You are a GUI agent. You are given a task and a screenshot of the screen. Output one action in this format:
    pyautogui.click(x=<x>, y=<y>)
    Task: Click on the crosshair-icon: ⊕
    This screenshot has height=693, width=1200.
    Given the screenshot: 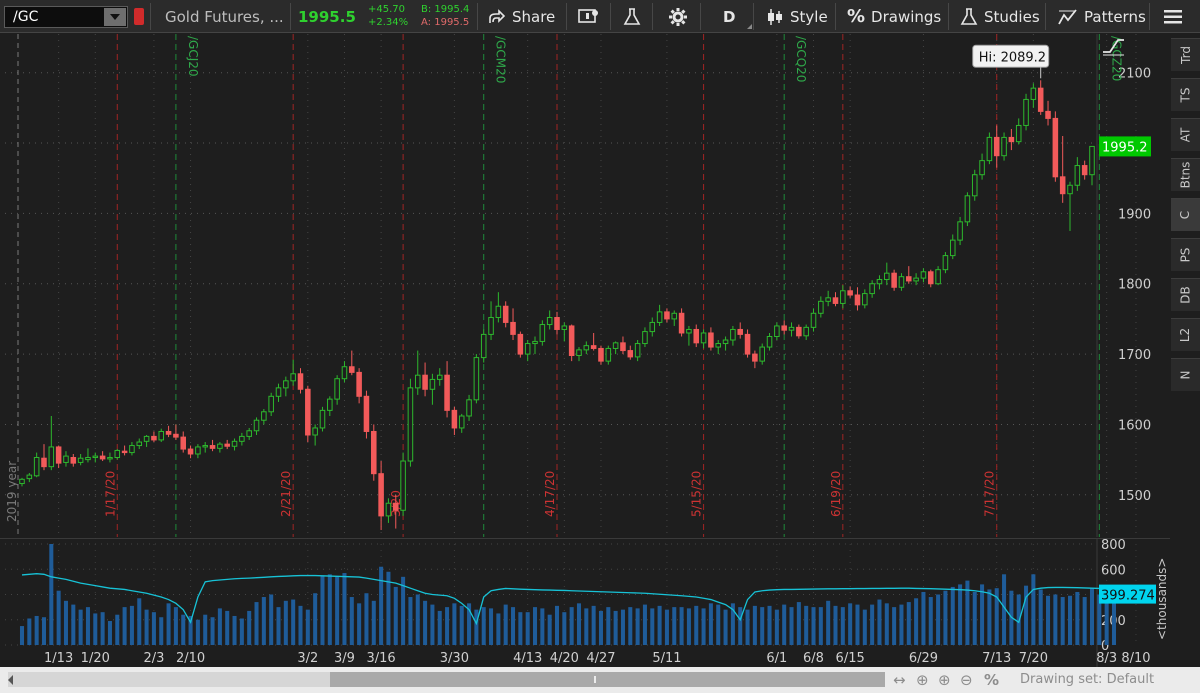 What is the action you would take?
    pyautogui.click(x=922, y=680)
    